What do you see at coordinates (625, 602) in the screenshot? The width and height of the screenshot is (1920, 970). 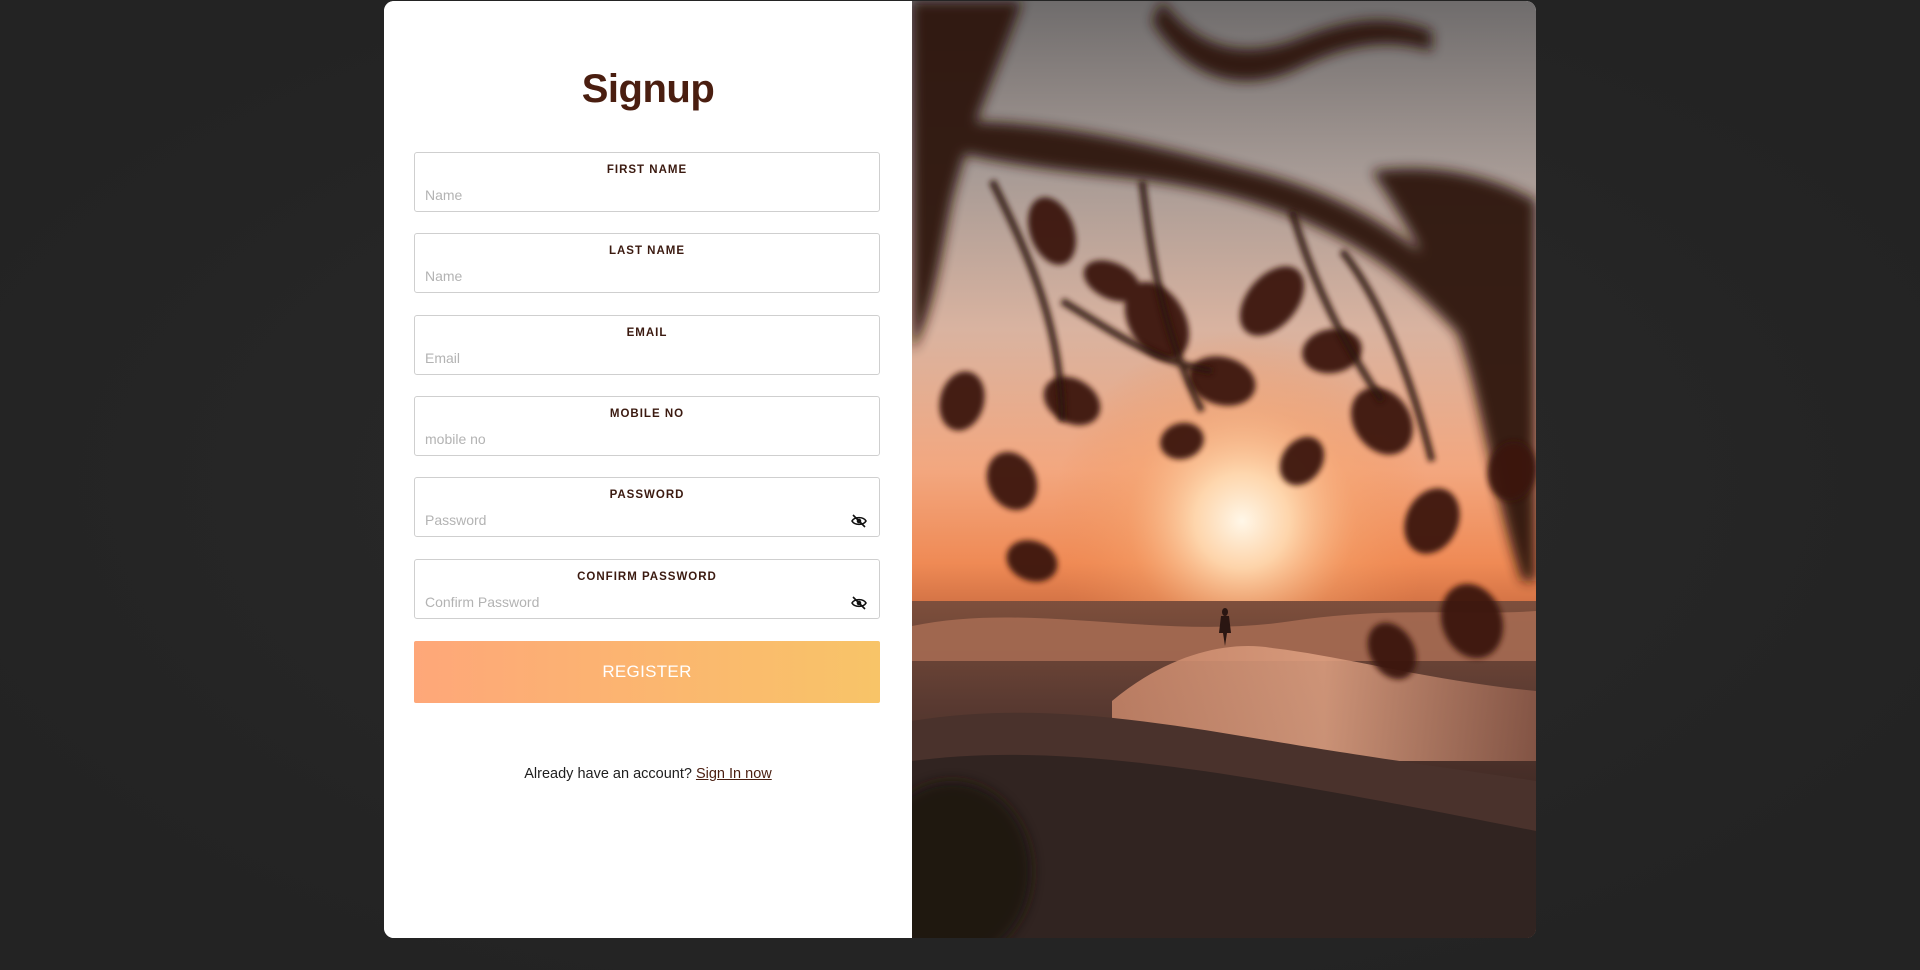 I see `confirm-password-input` at bounding box center [625, 602].